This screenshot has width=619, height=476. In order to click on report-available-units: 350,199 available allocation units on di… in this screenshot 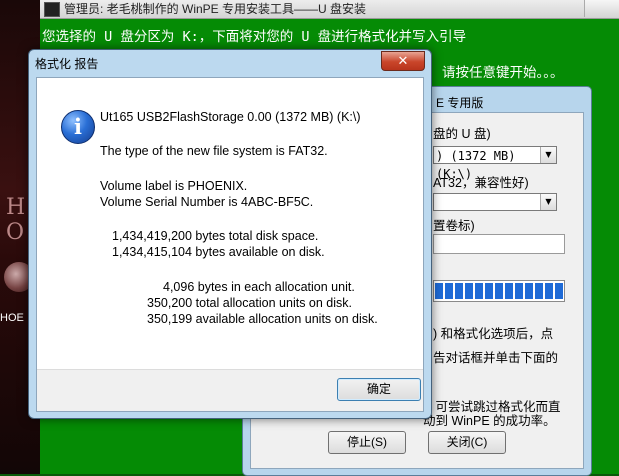, I will do `click(262, 319)`.